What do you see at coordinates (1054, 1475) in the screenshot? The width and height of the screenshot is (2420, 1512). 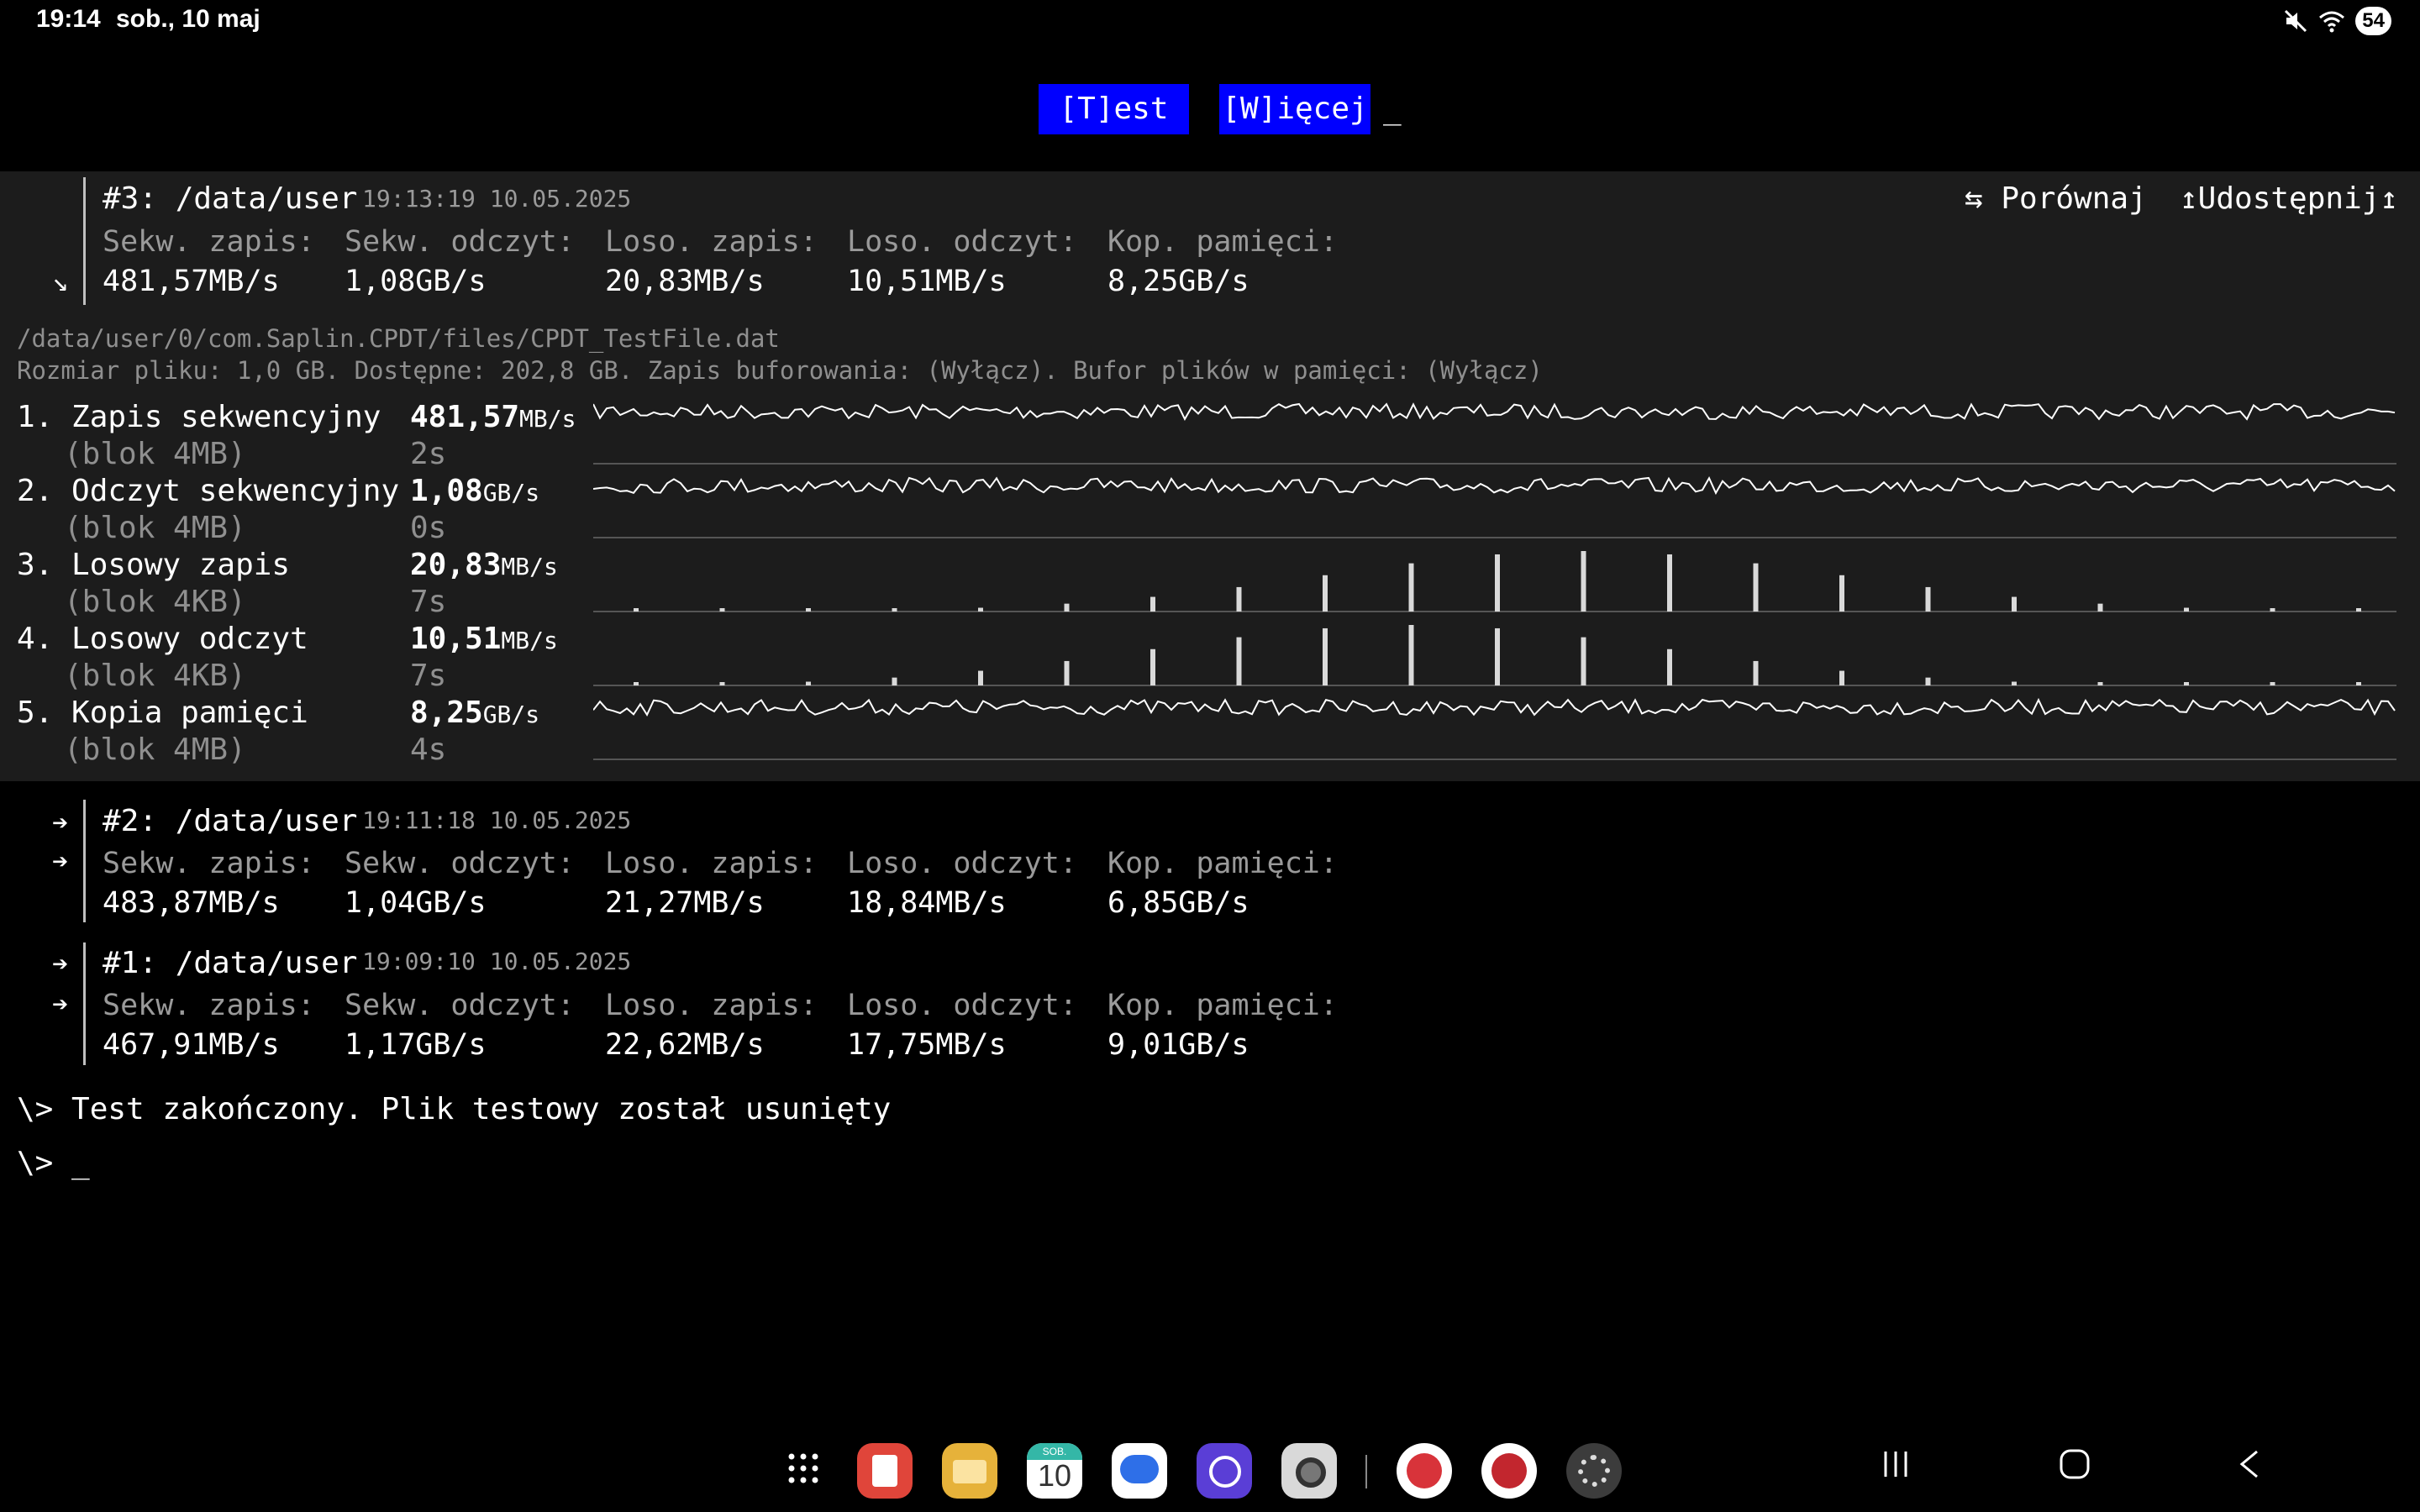 I see `calendar-day: 10` at bounding box center [1054, 1475].